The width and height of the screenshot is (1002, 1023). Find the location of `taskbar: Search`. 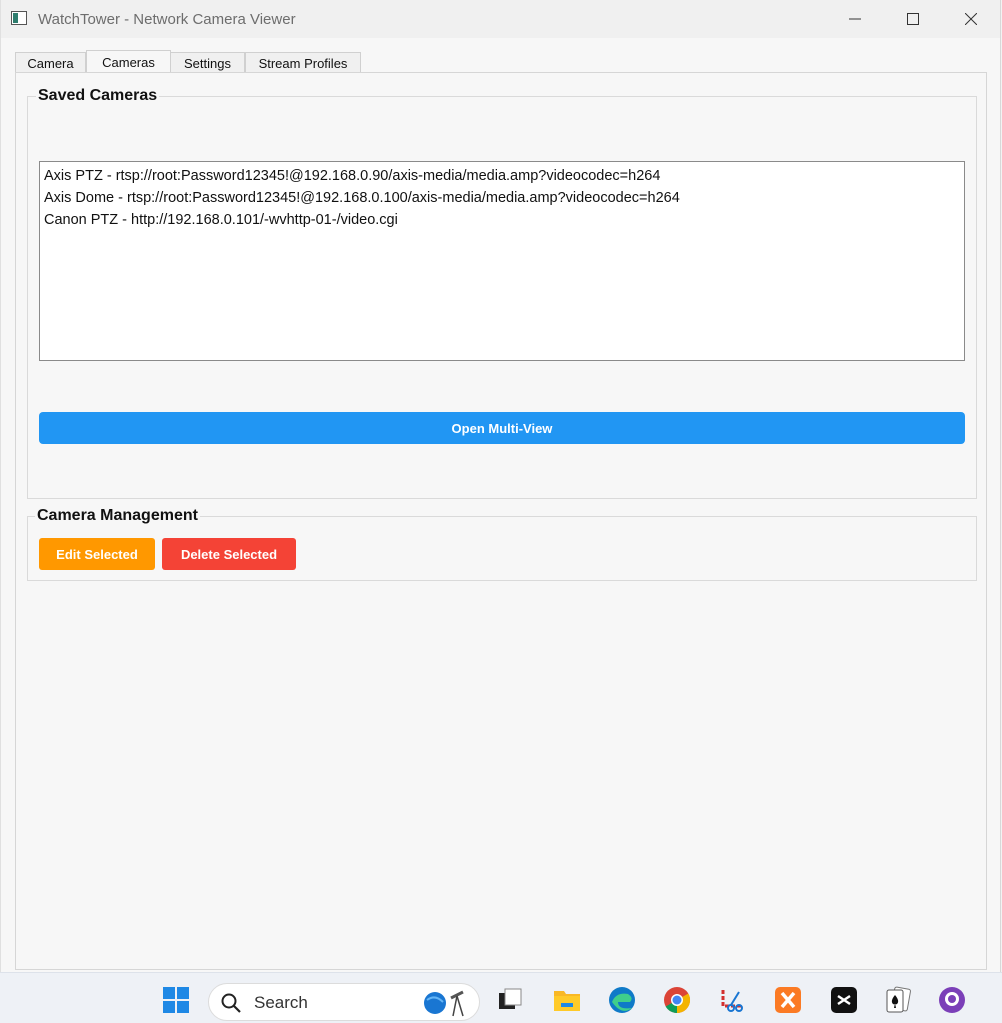

taskbar: Search is located at coordinates (501, 997).